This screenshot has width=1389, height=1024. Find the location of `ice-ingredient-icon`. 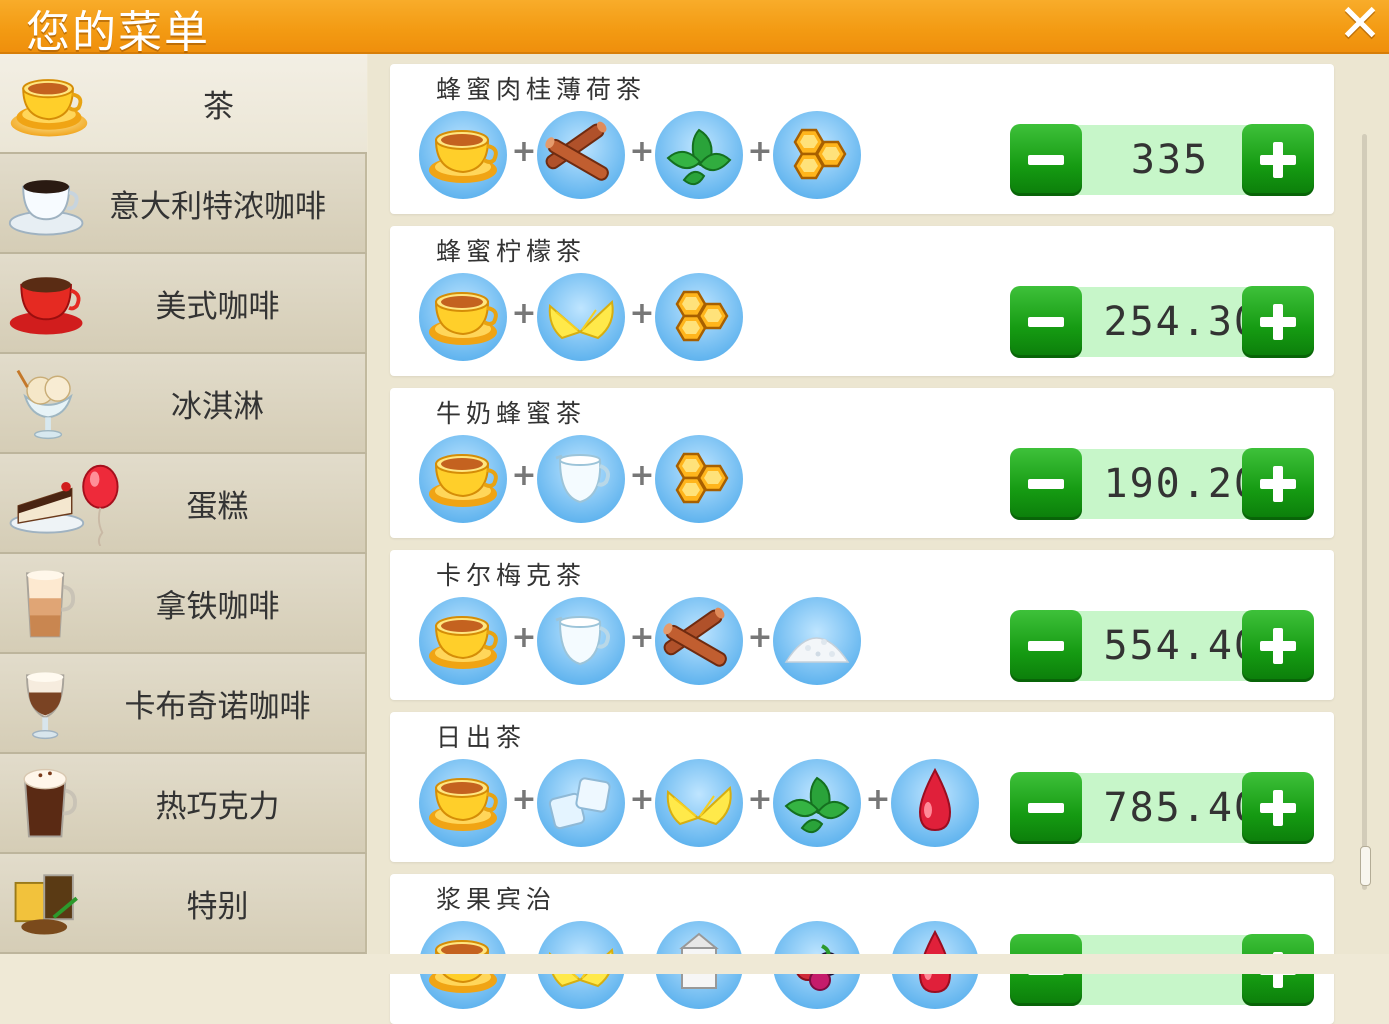

ice-ingredient-icon is located at coordinates (581, 803).